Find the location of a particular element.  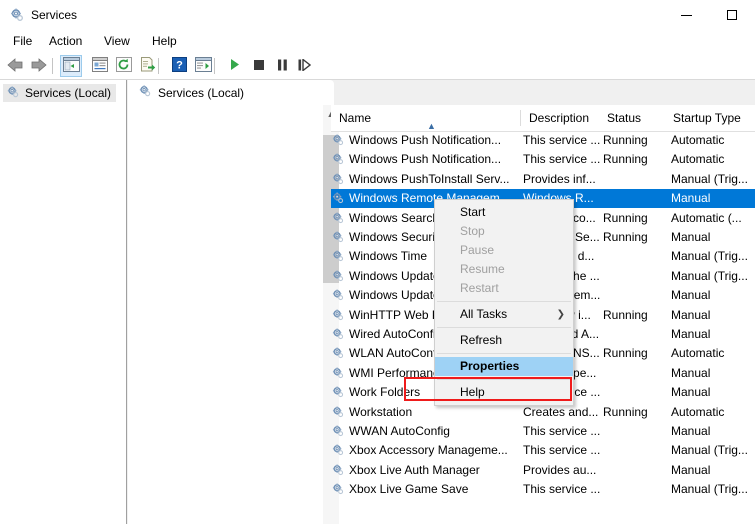

menu-help: Help is located at coordinates (164, 41).